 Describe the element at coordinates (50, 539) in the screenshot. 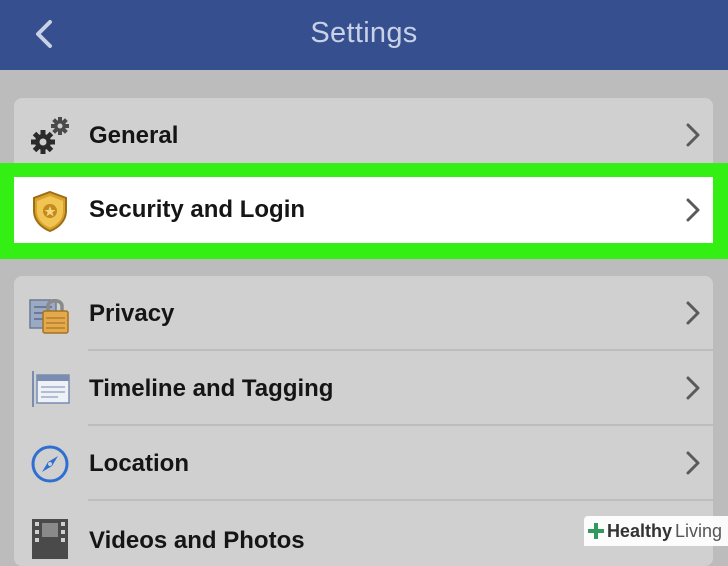

I see `film-icon` at that location.